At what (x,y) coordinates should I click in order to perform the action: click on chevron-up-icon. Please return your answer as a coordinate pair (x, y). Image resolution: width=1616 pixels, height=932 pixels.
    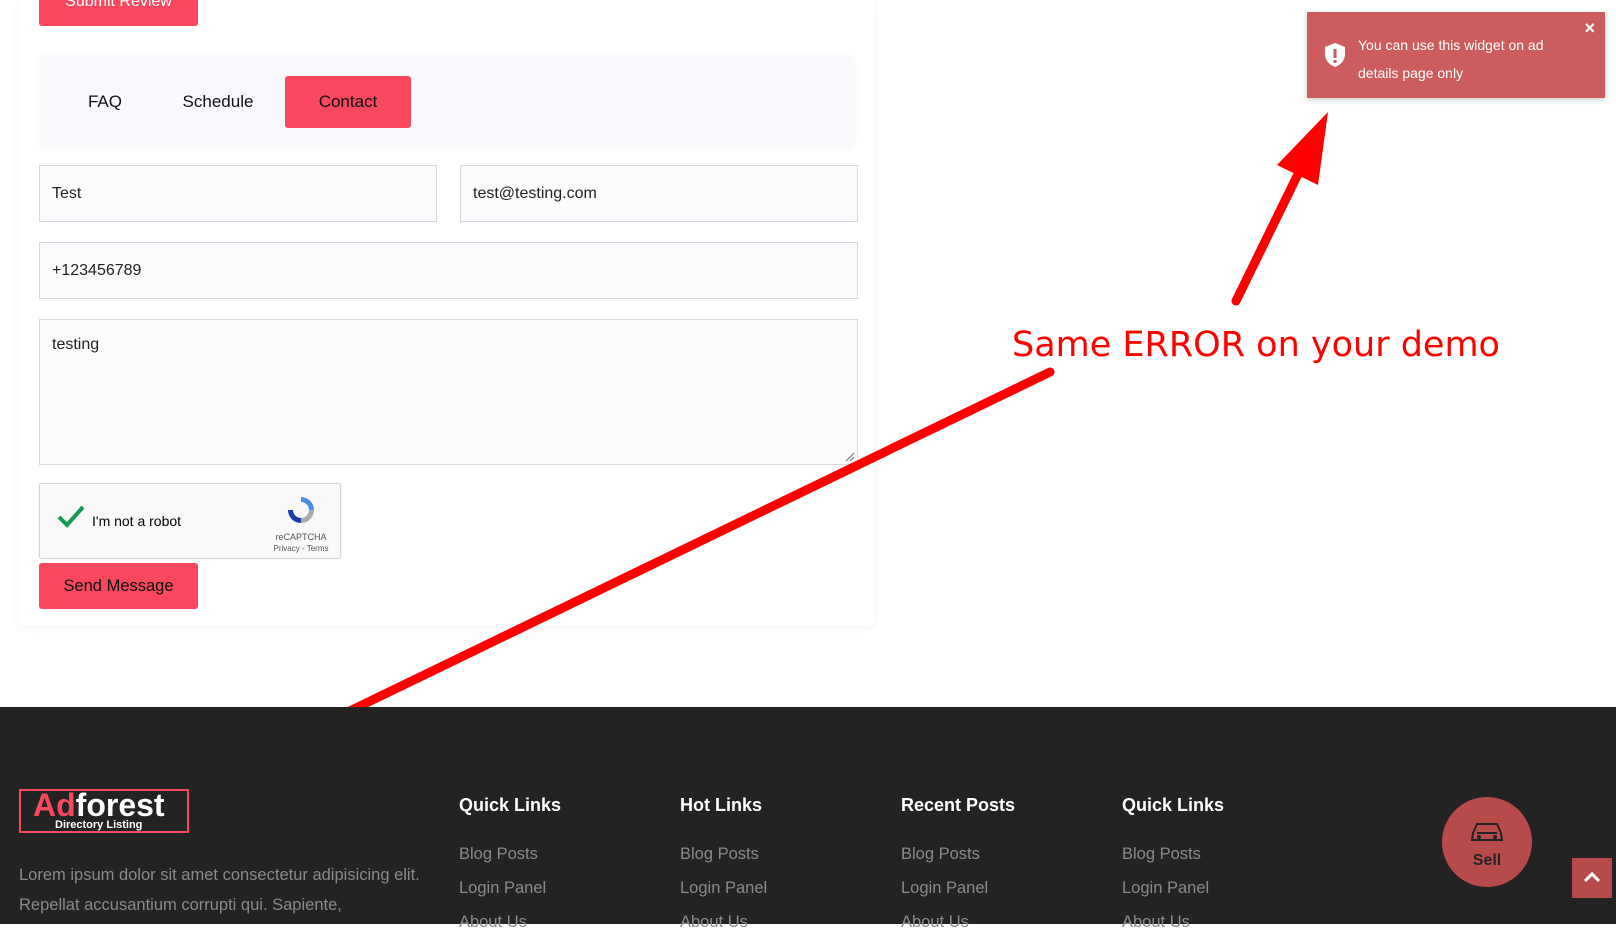
    Looking at the image, I should click on (1592, 877).